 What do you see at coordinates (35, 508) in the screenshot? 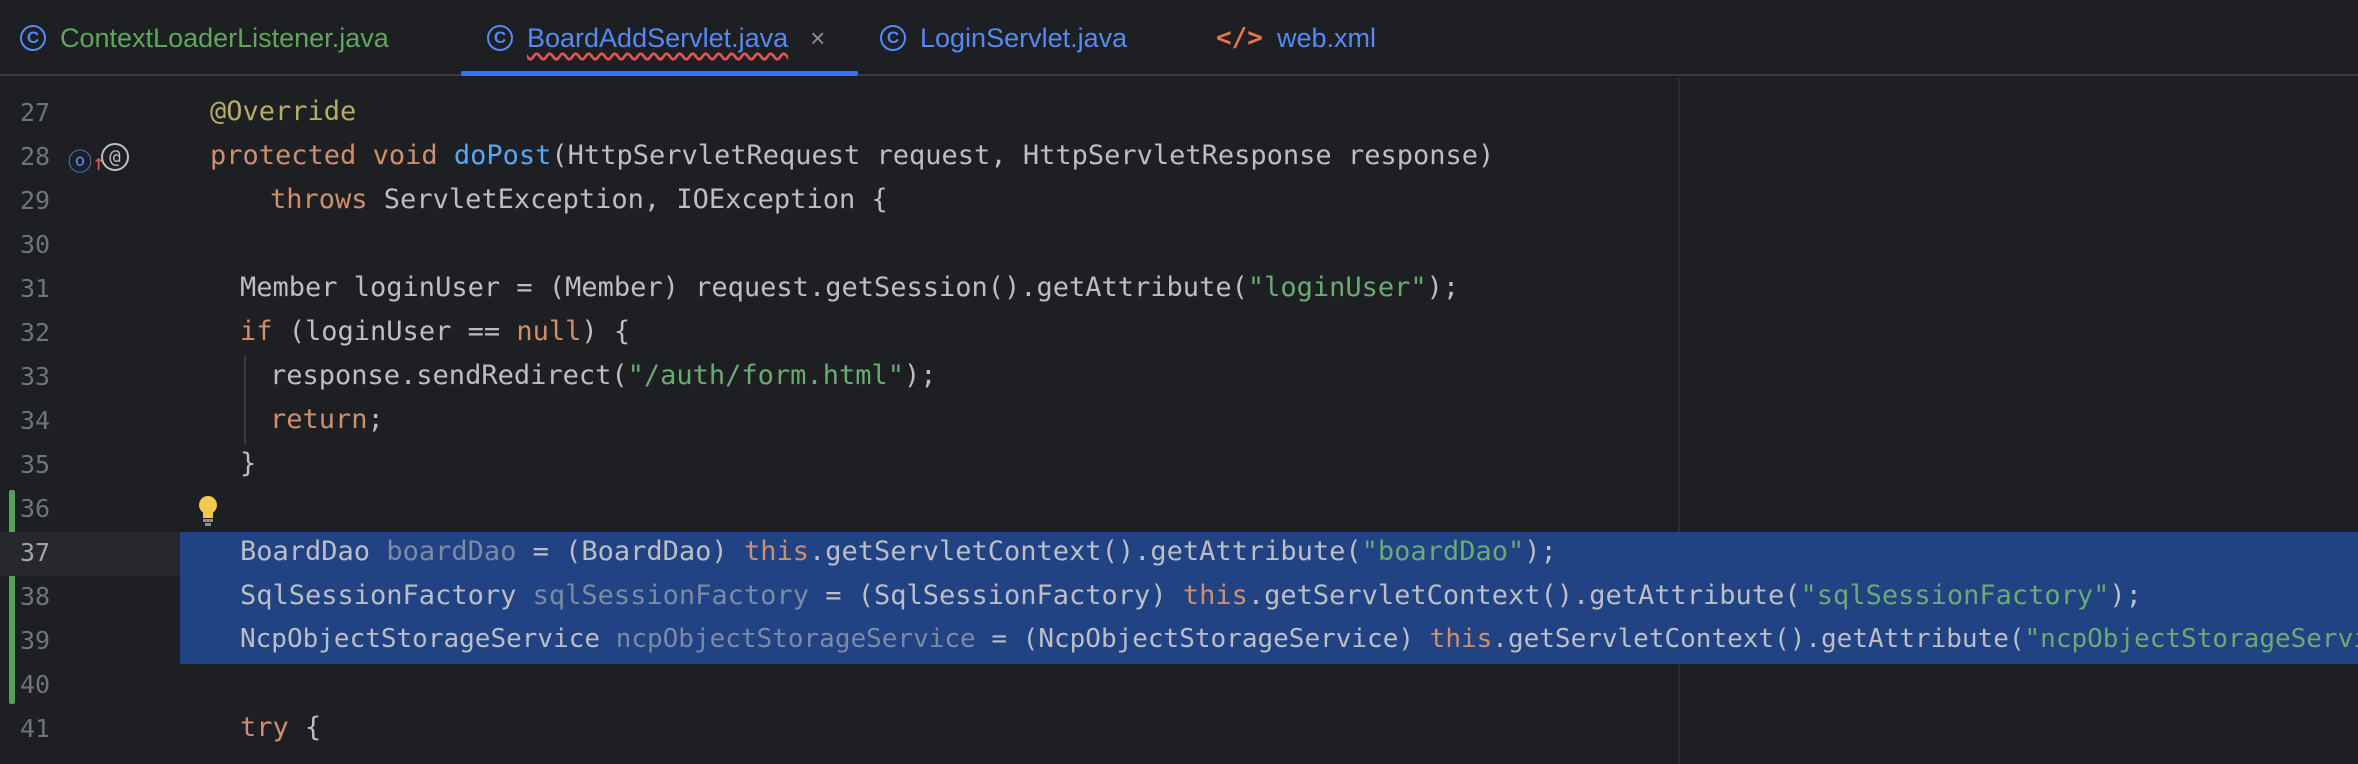
I see `line-number: 36` at bounding box center [35, 508].